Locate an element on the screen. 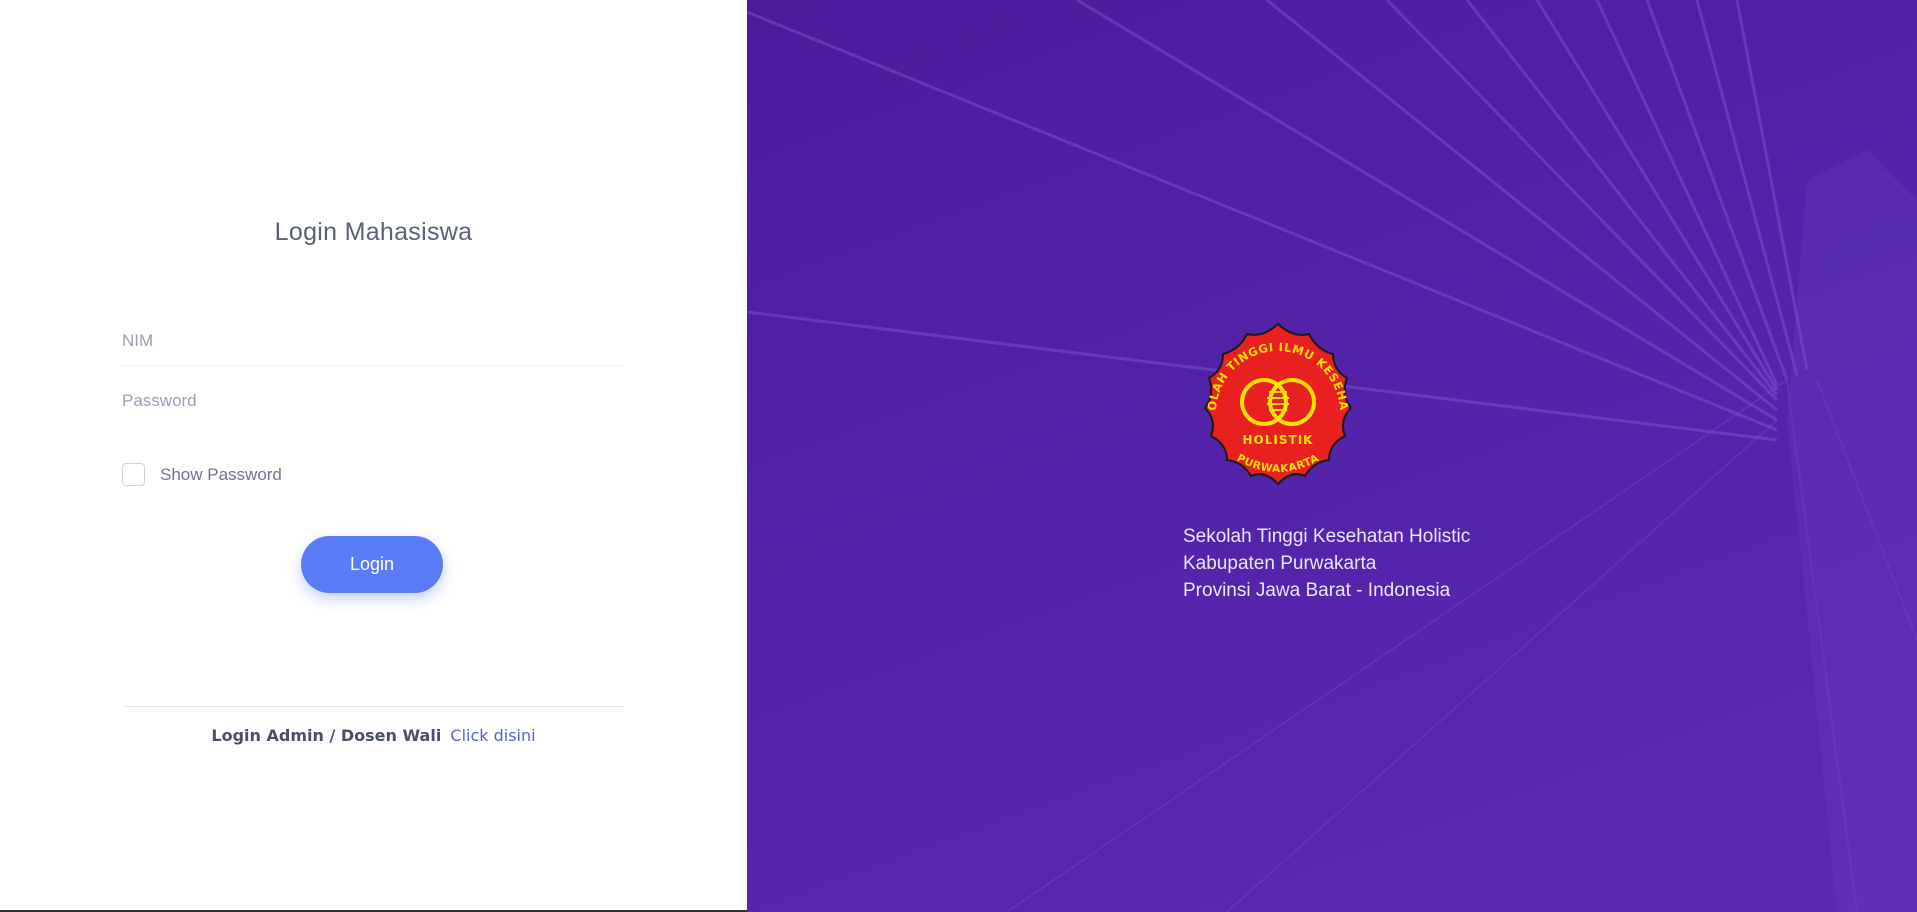  show-password-checkbox is located at coordinates (133, 474).